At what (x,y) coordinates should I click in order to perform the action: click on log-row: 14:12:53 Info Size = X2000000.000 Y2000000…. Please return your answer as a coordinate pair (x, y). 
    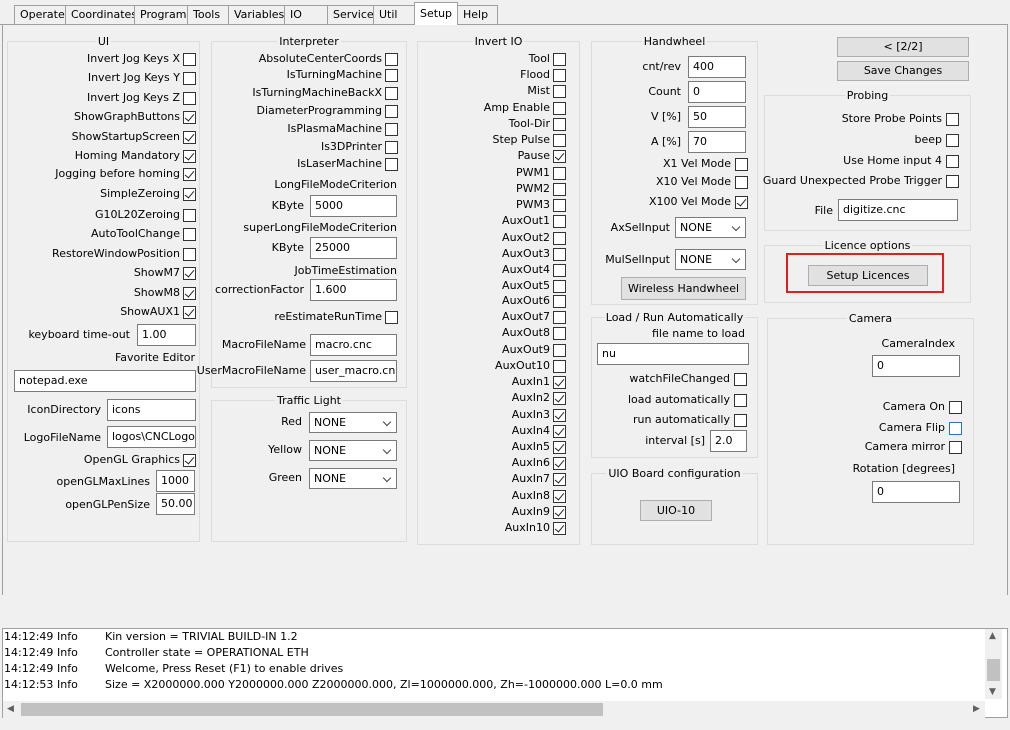
    Looking at the image, I should click on (493, 685).